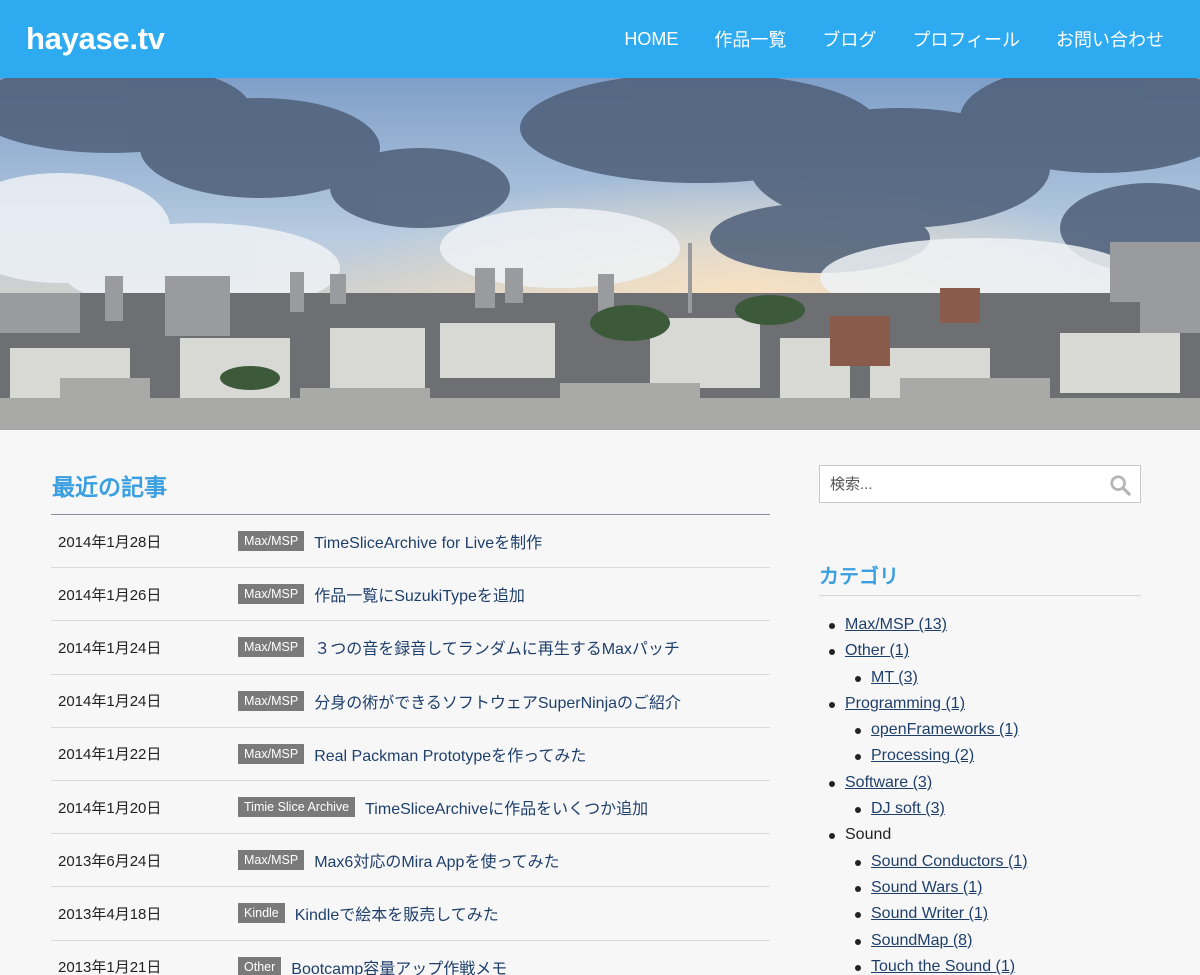  I want to click on category-link: Other (1), so click(877, 650).